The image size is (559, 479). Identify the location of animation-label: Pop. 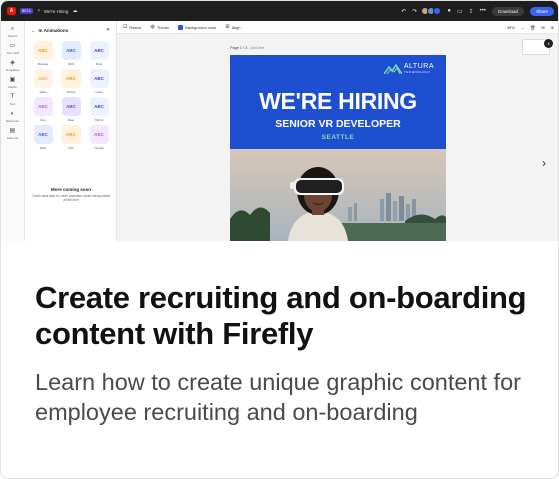
(43, 120).